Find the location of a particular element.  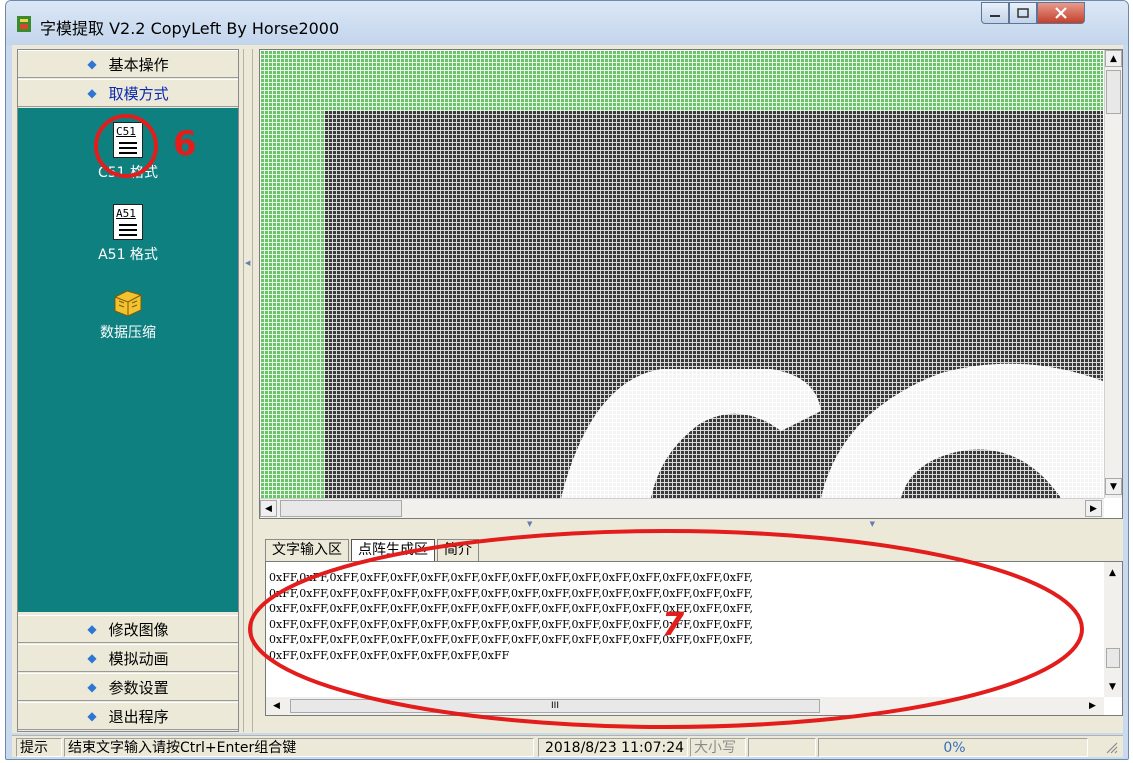

nav-item-edit-image: ◆ 修改图像 is located at coordinates (128, 629).